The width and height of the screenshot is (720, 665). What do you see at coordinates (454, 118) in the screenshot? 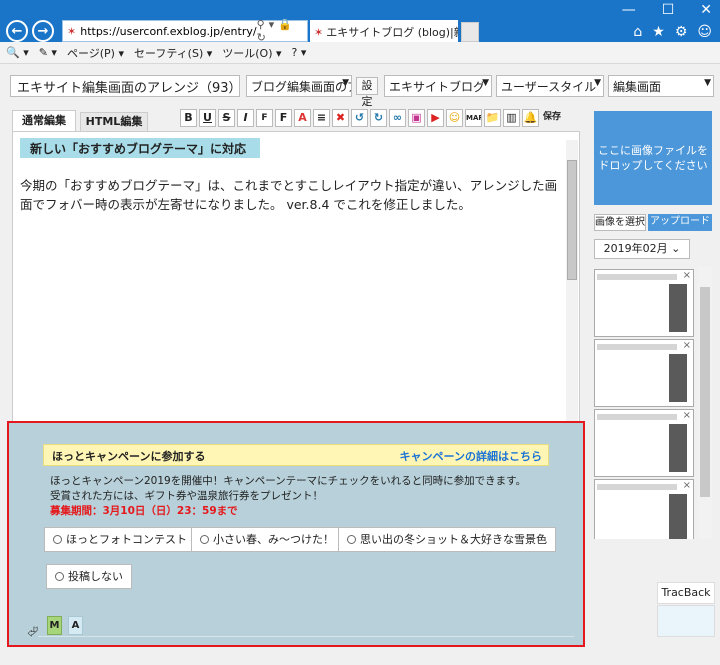
I see `emoji-button: ☺` at bounding box center [454, 118].